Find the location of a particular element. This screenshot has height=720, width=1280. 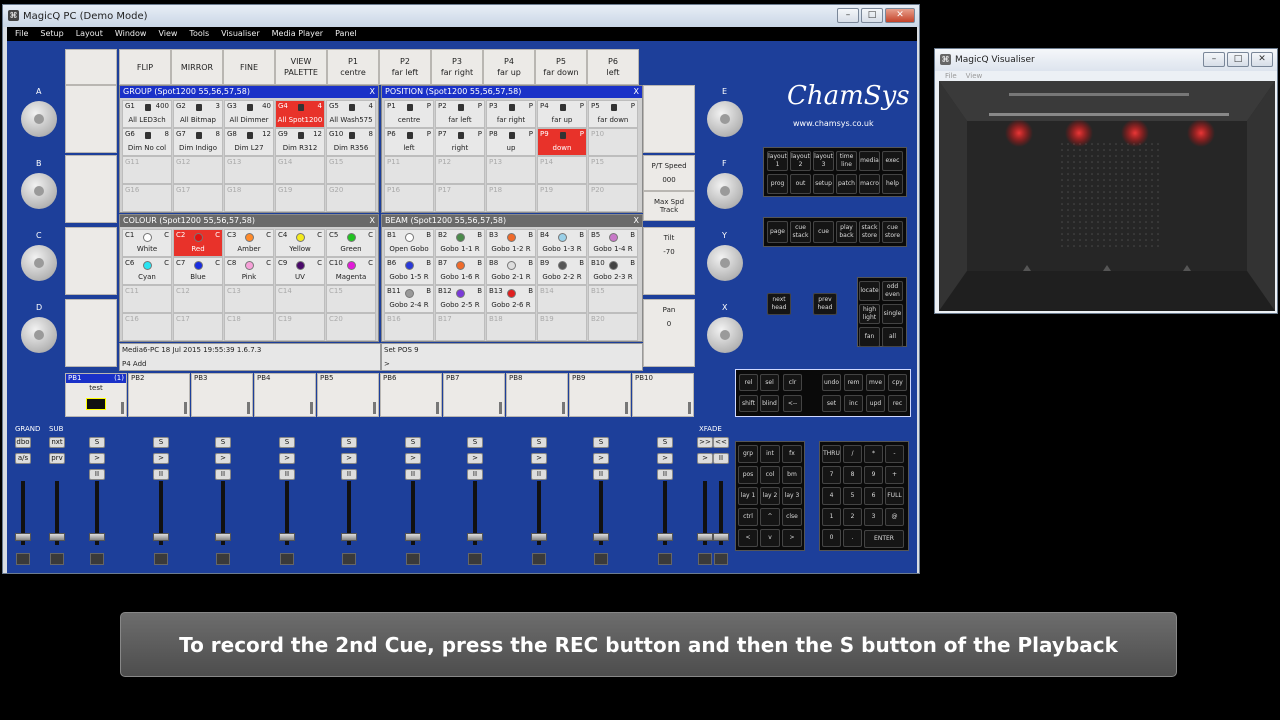

palette-cell-p4: P4 Pfar up is located at coordinates (562, 114).